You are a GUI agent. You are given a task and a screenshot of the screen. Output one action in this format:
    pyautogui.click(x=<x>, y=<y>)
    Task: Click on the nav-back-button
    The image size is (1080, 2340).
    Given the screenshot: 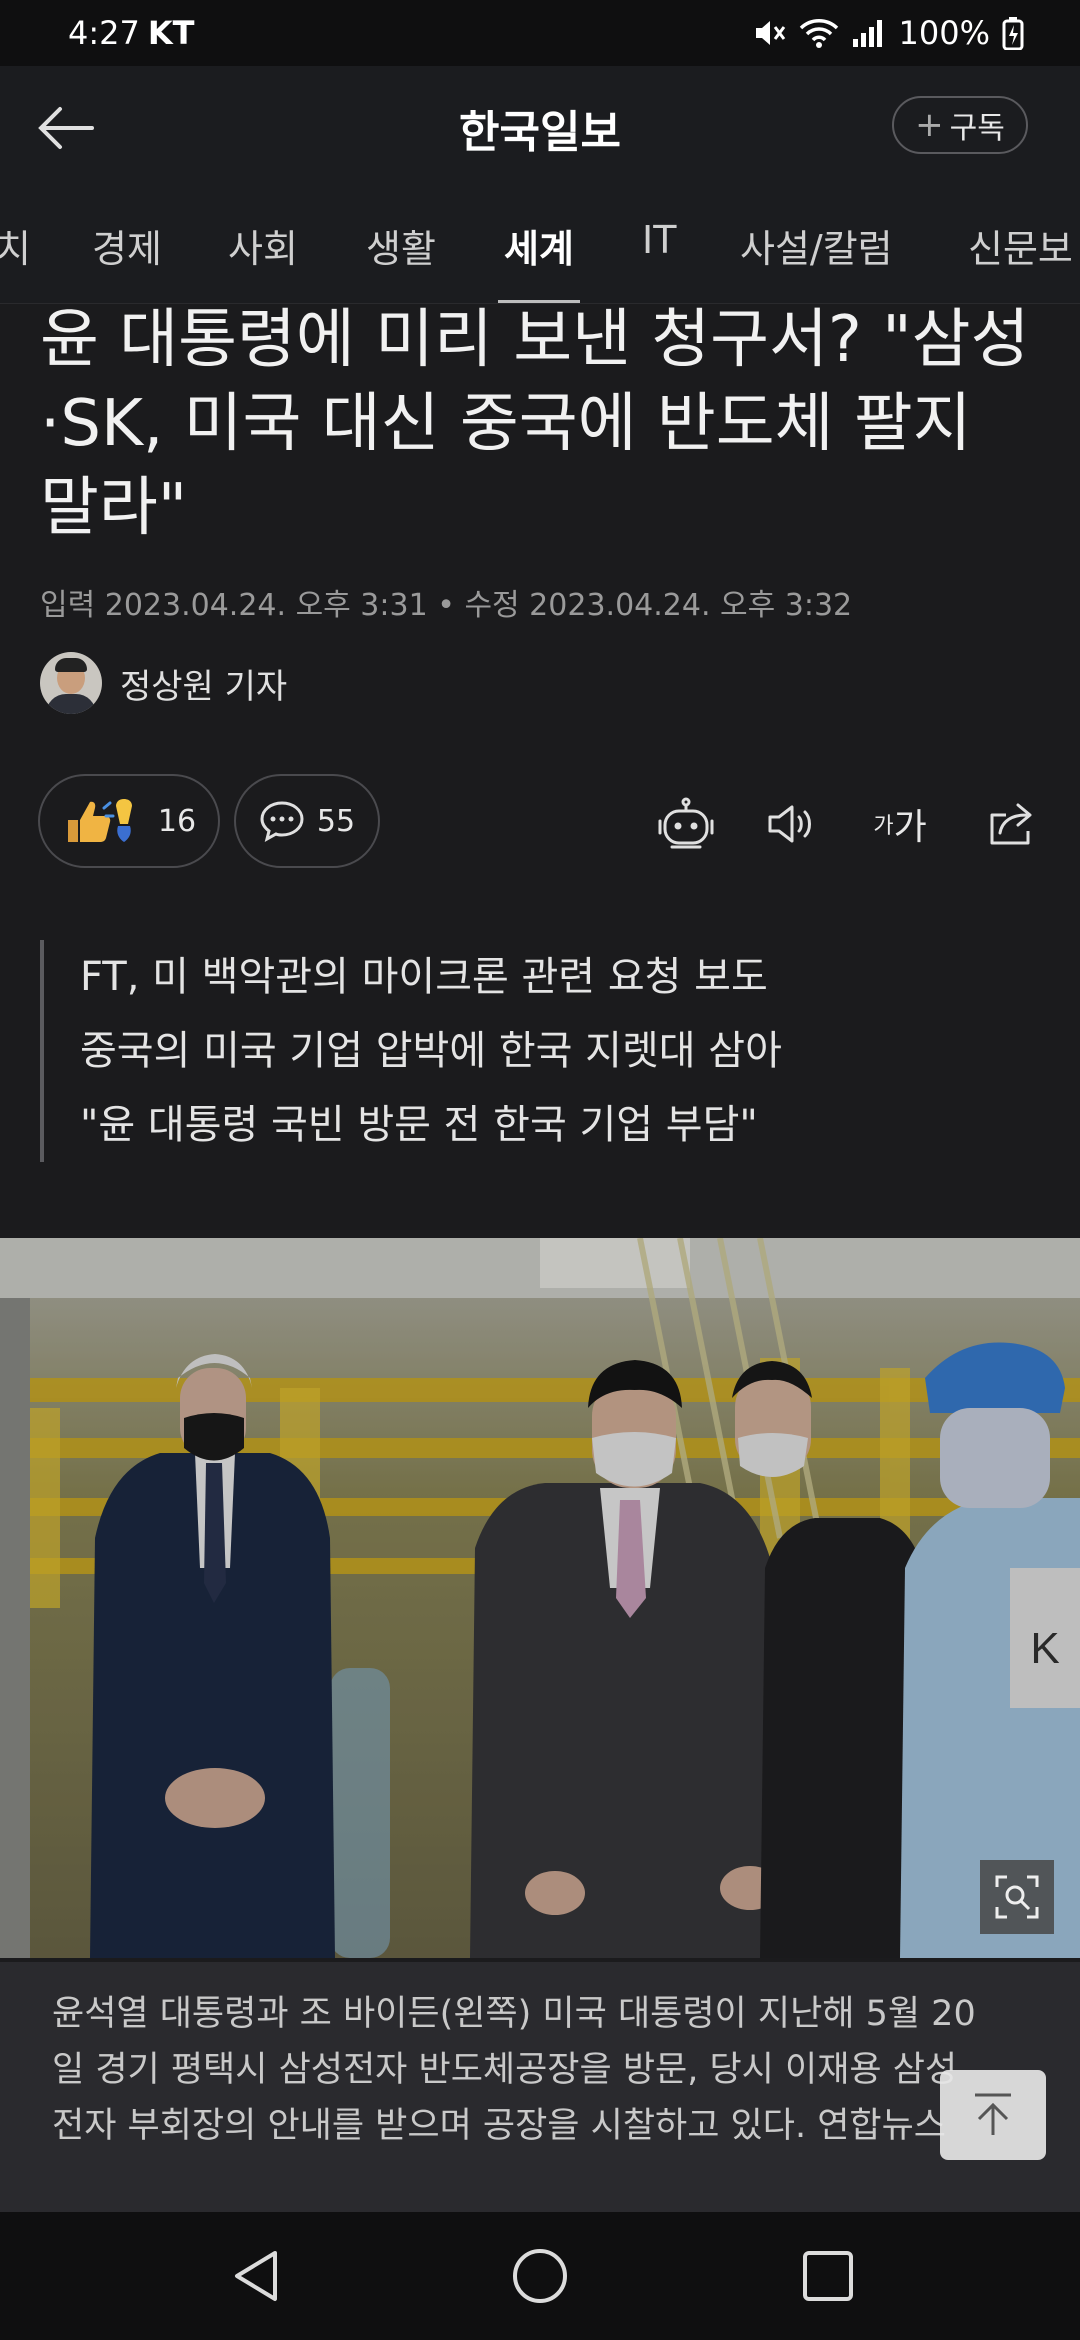 What is the action you would take?
    pyautogui.click(x=256, y=2276)
    